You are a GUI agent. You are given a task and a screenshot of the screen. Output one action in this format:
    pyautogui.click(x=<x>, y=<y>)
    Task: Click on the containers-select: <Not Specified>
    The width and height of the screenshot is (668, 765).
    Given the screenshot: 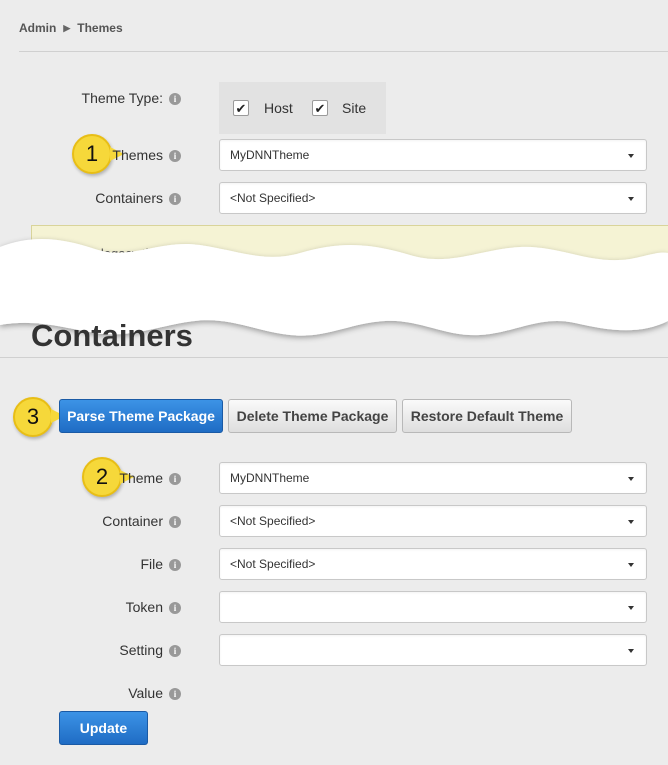 What is the action you would take?
    pyautogui.click(x=433, y=198)
    